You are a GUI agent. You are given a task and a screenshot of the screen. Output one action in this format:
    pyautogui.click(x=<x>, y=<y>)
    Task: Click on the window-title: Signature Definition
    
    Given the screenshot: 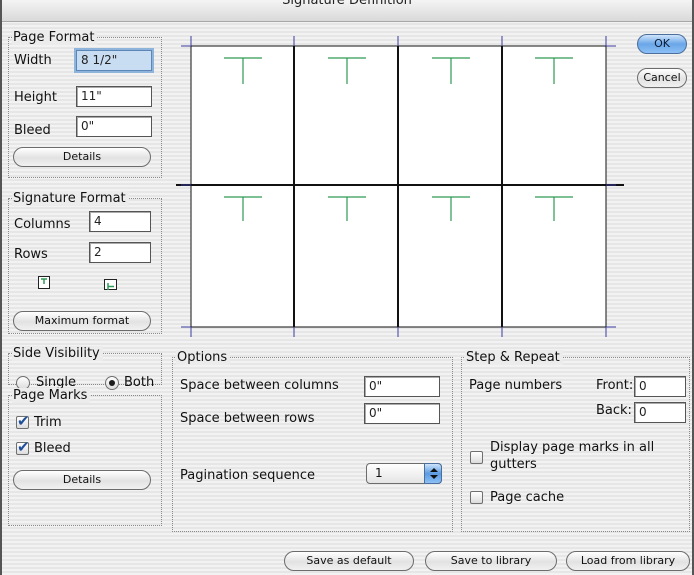 What is the action you would take?
    pyautogui.click(x=347, y=4)
    